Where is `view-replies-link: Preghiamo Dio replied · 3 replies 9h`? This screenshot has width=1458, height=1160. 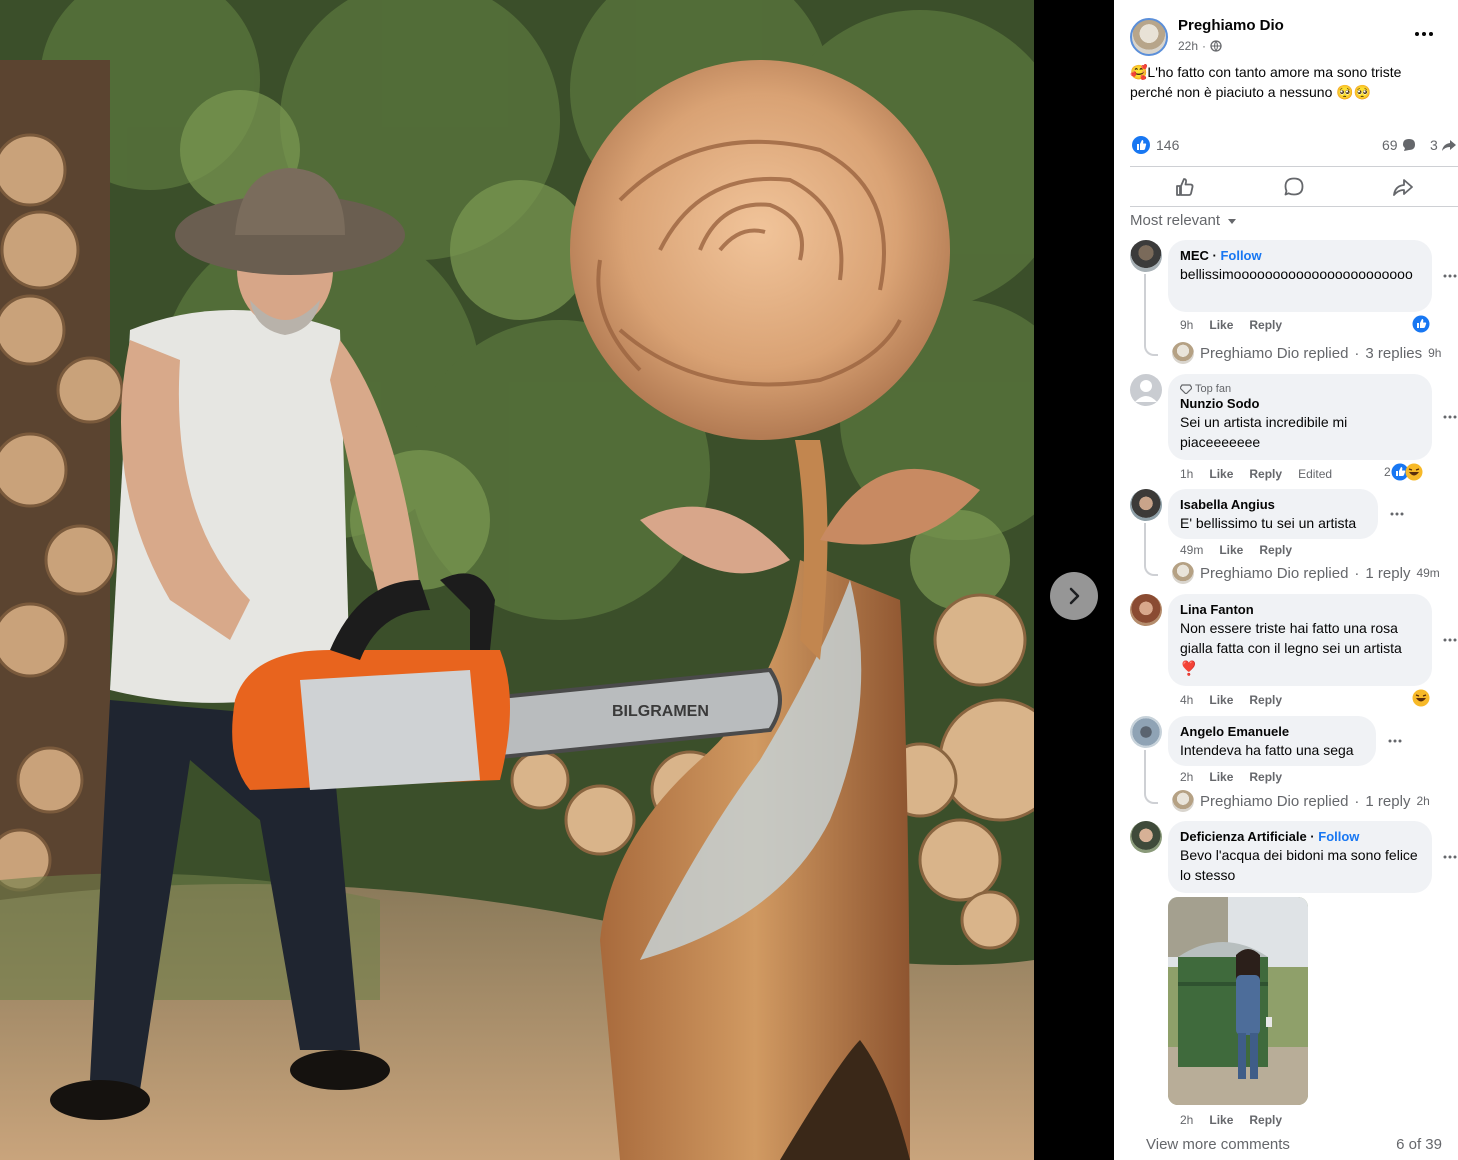
view-replies-link: Preghiamo Dio replied · 3 replies 9h is located at coordinates (1306, 353).